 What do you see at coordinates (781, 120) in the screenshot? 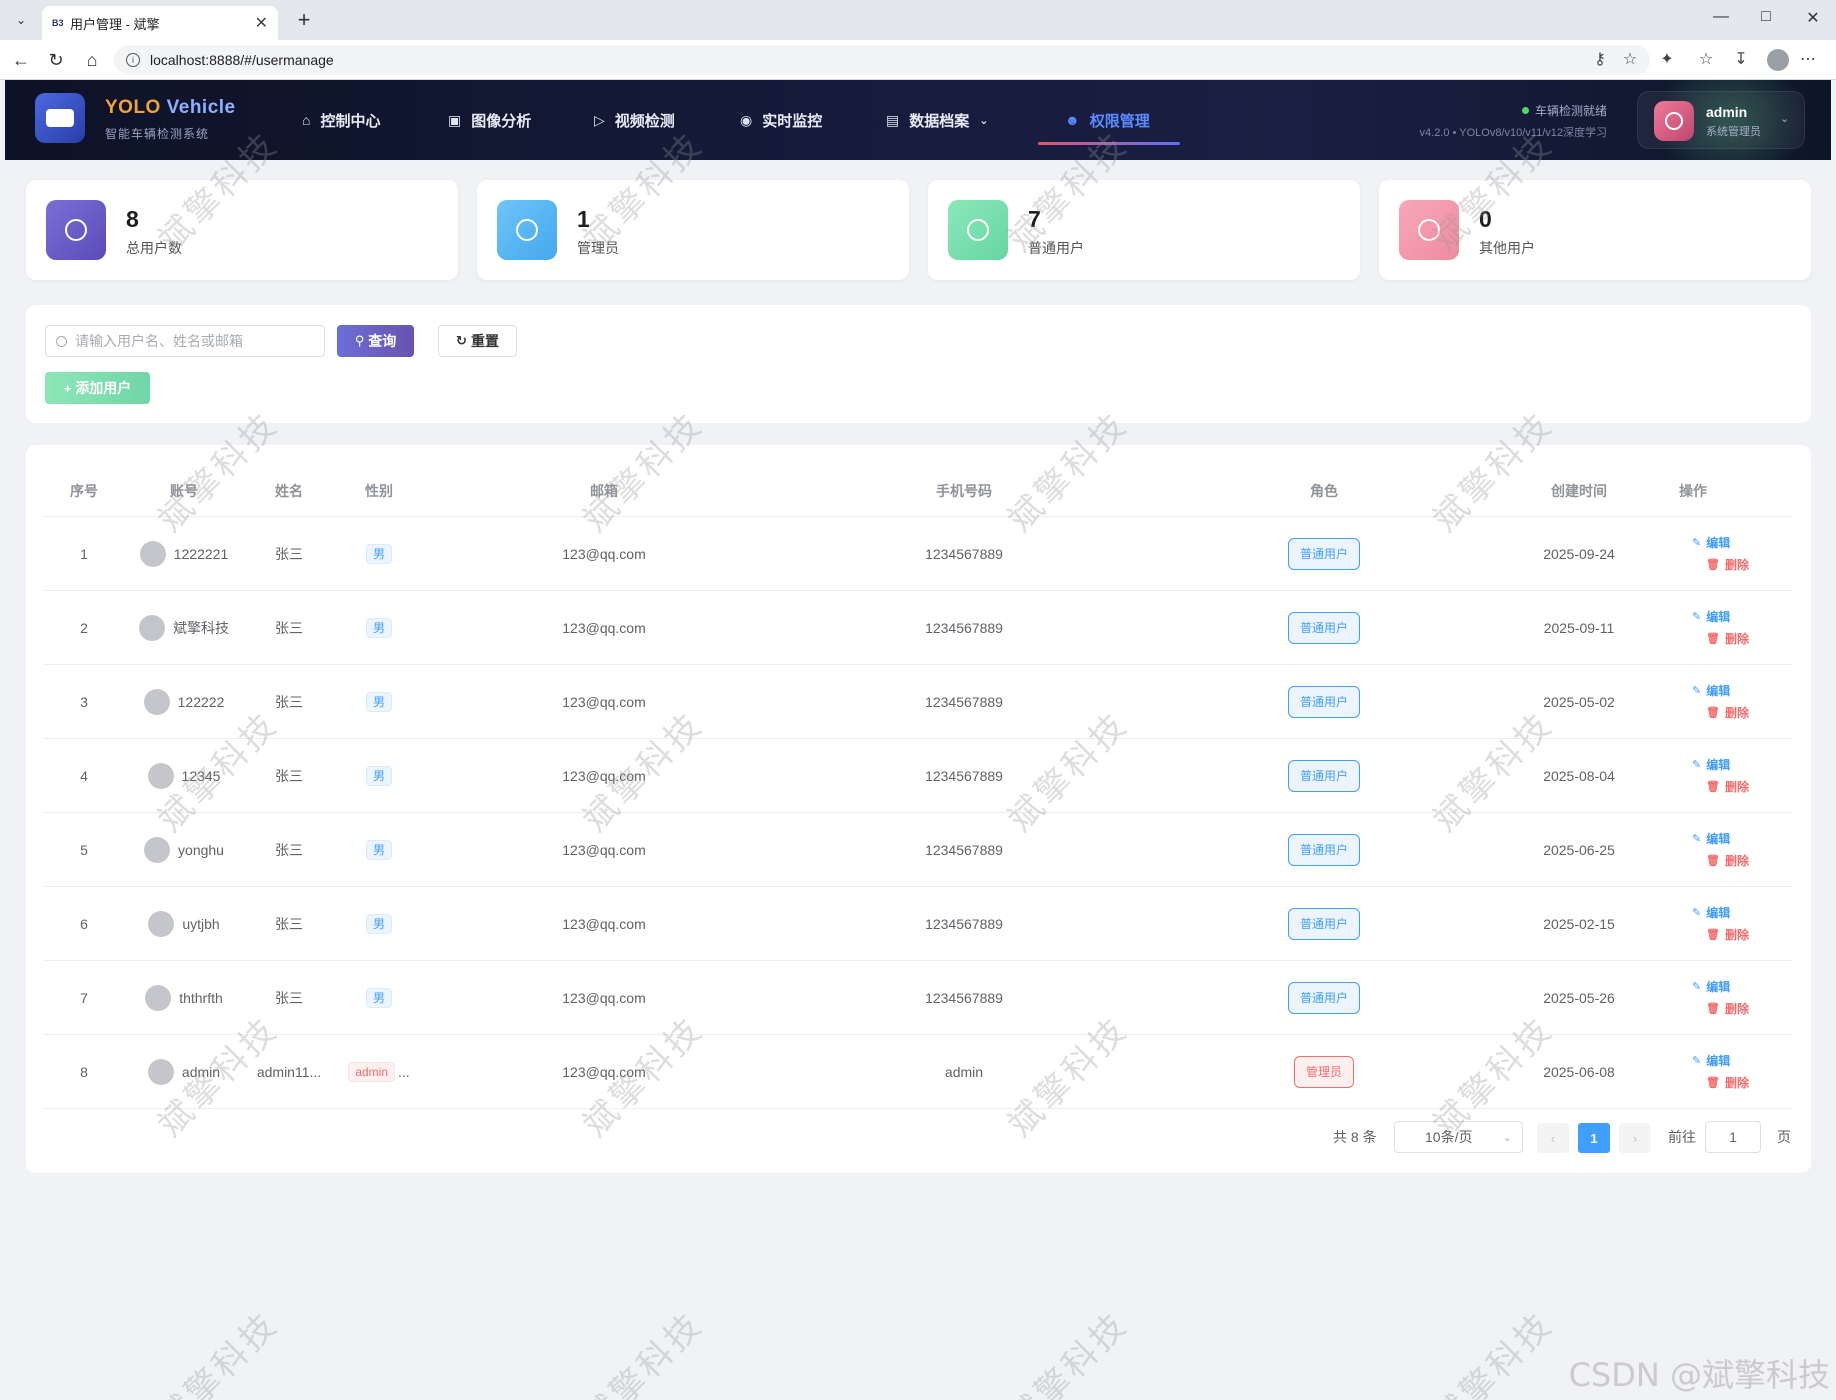
I see `nav-realtime-monitor: ◉ 实时监控` at bounding box center [781, 120].